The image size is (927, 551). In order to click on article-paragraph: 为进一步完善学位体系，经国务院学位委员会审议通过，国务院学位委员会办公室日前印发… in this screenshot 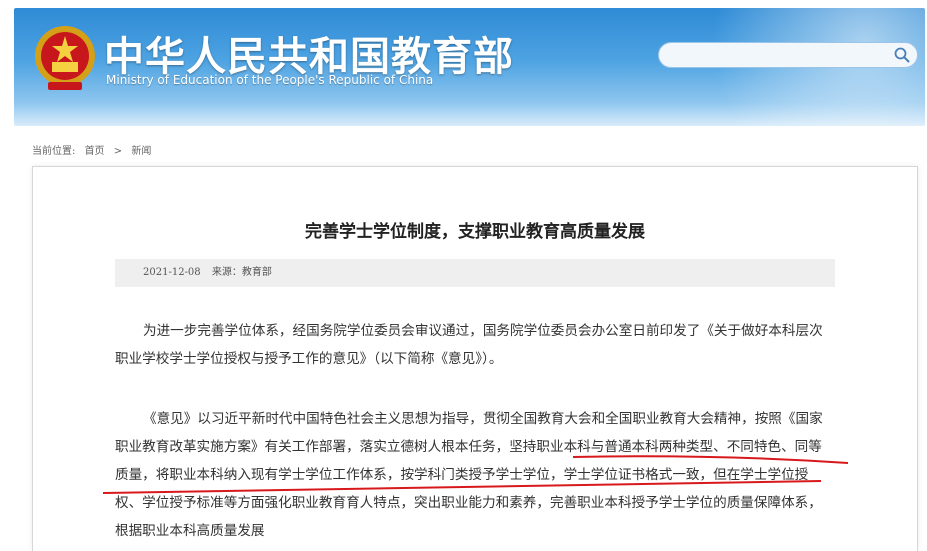, I will do `click(469, 345)`.